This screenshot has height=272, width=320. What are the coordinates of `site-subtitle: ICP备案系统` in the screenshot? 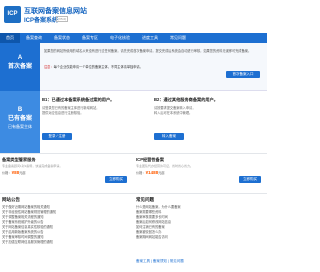 It's located at (41, 21).